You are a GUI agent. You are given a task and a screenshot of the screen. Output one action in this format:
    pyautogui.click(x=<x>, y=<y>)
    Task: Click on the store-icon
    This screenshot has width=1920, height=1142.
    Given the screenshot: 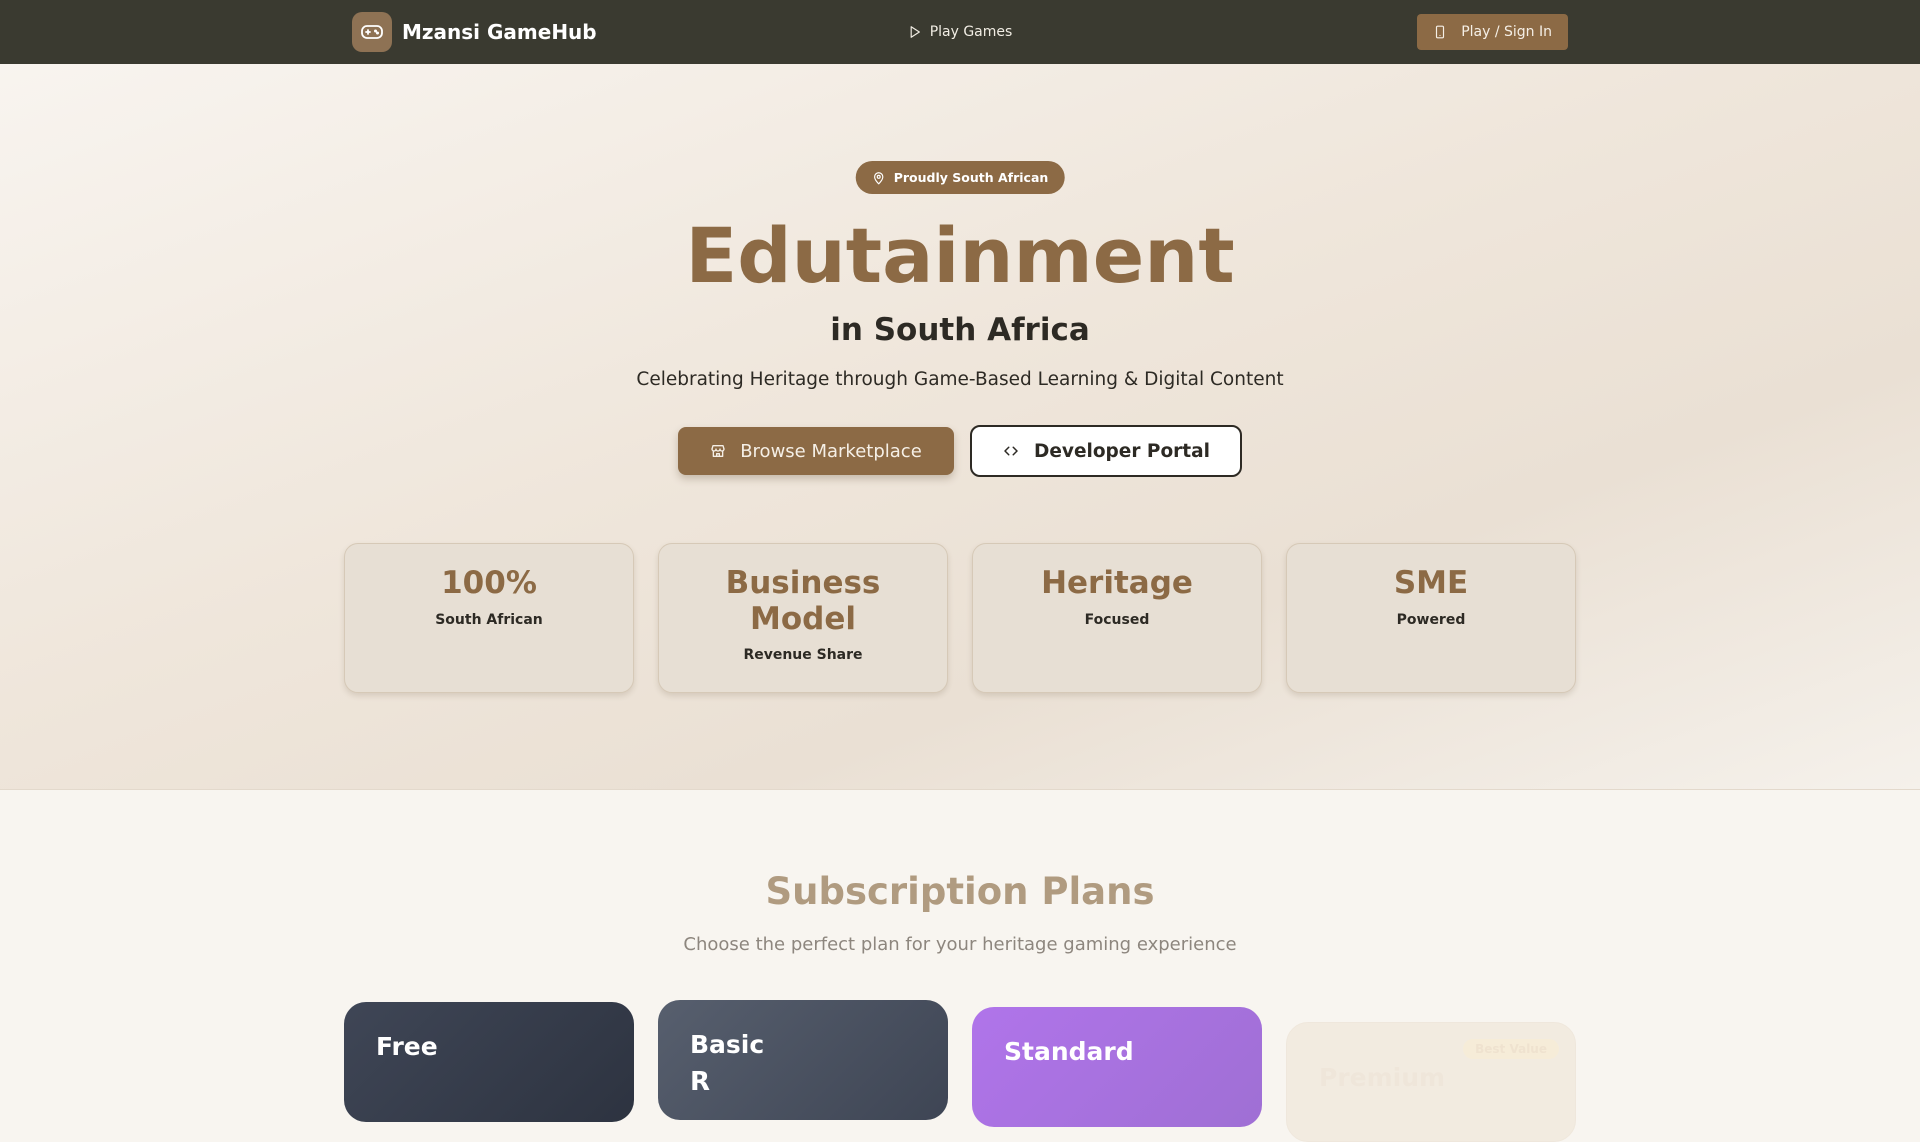 What is the action you would take?
    pyautogui.click(x=718, y=451)
    